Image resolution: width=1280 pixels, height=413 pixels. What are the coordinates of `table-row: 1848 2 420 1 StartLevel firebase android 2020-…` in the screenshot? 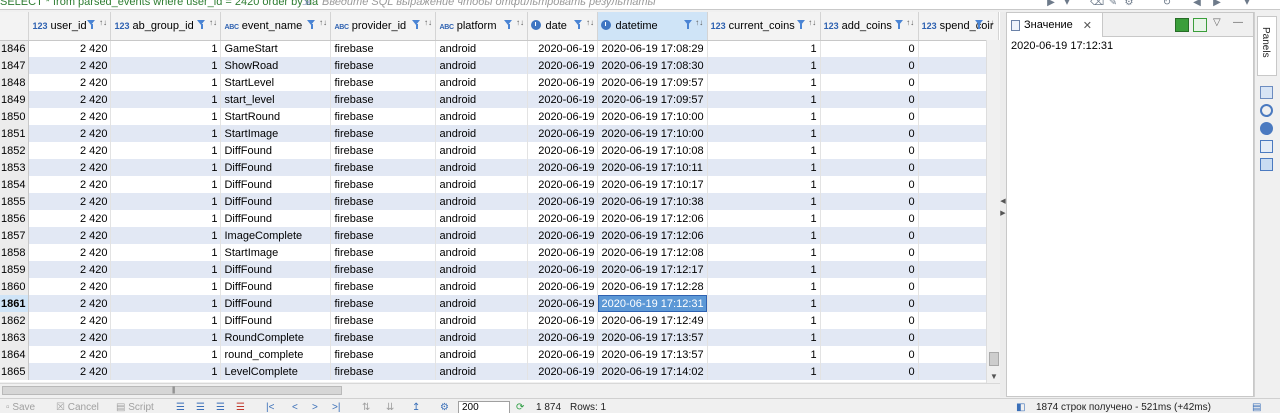 It's located at (499, 82).